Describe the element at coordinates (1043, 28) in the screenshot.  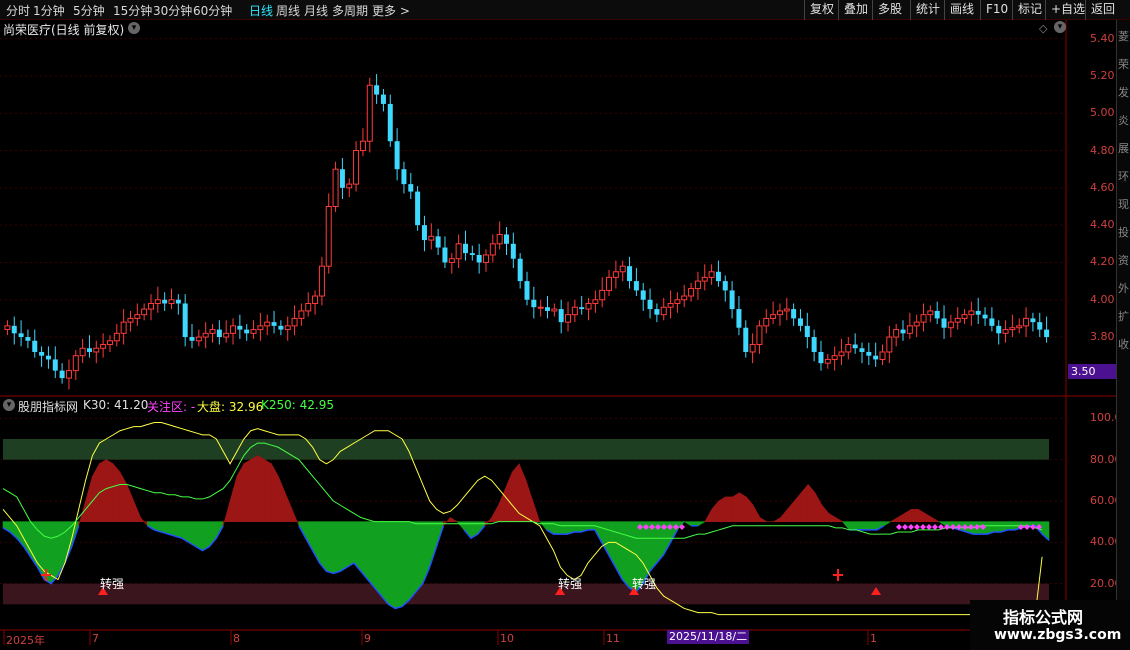
I see `diamond-icon: ◇` at that location.